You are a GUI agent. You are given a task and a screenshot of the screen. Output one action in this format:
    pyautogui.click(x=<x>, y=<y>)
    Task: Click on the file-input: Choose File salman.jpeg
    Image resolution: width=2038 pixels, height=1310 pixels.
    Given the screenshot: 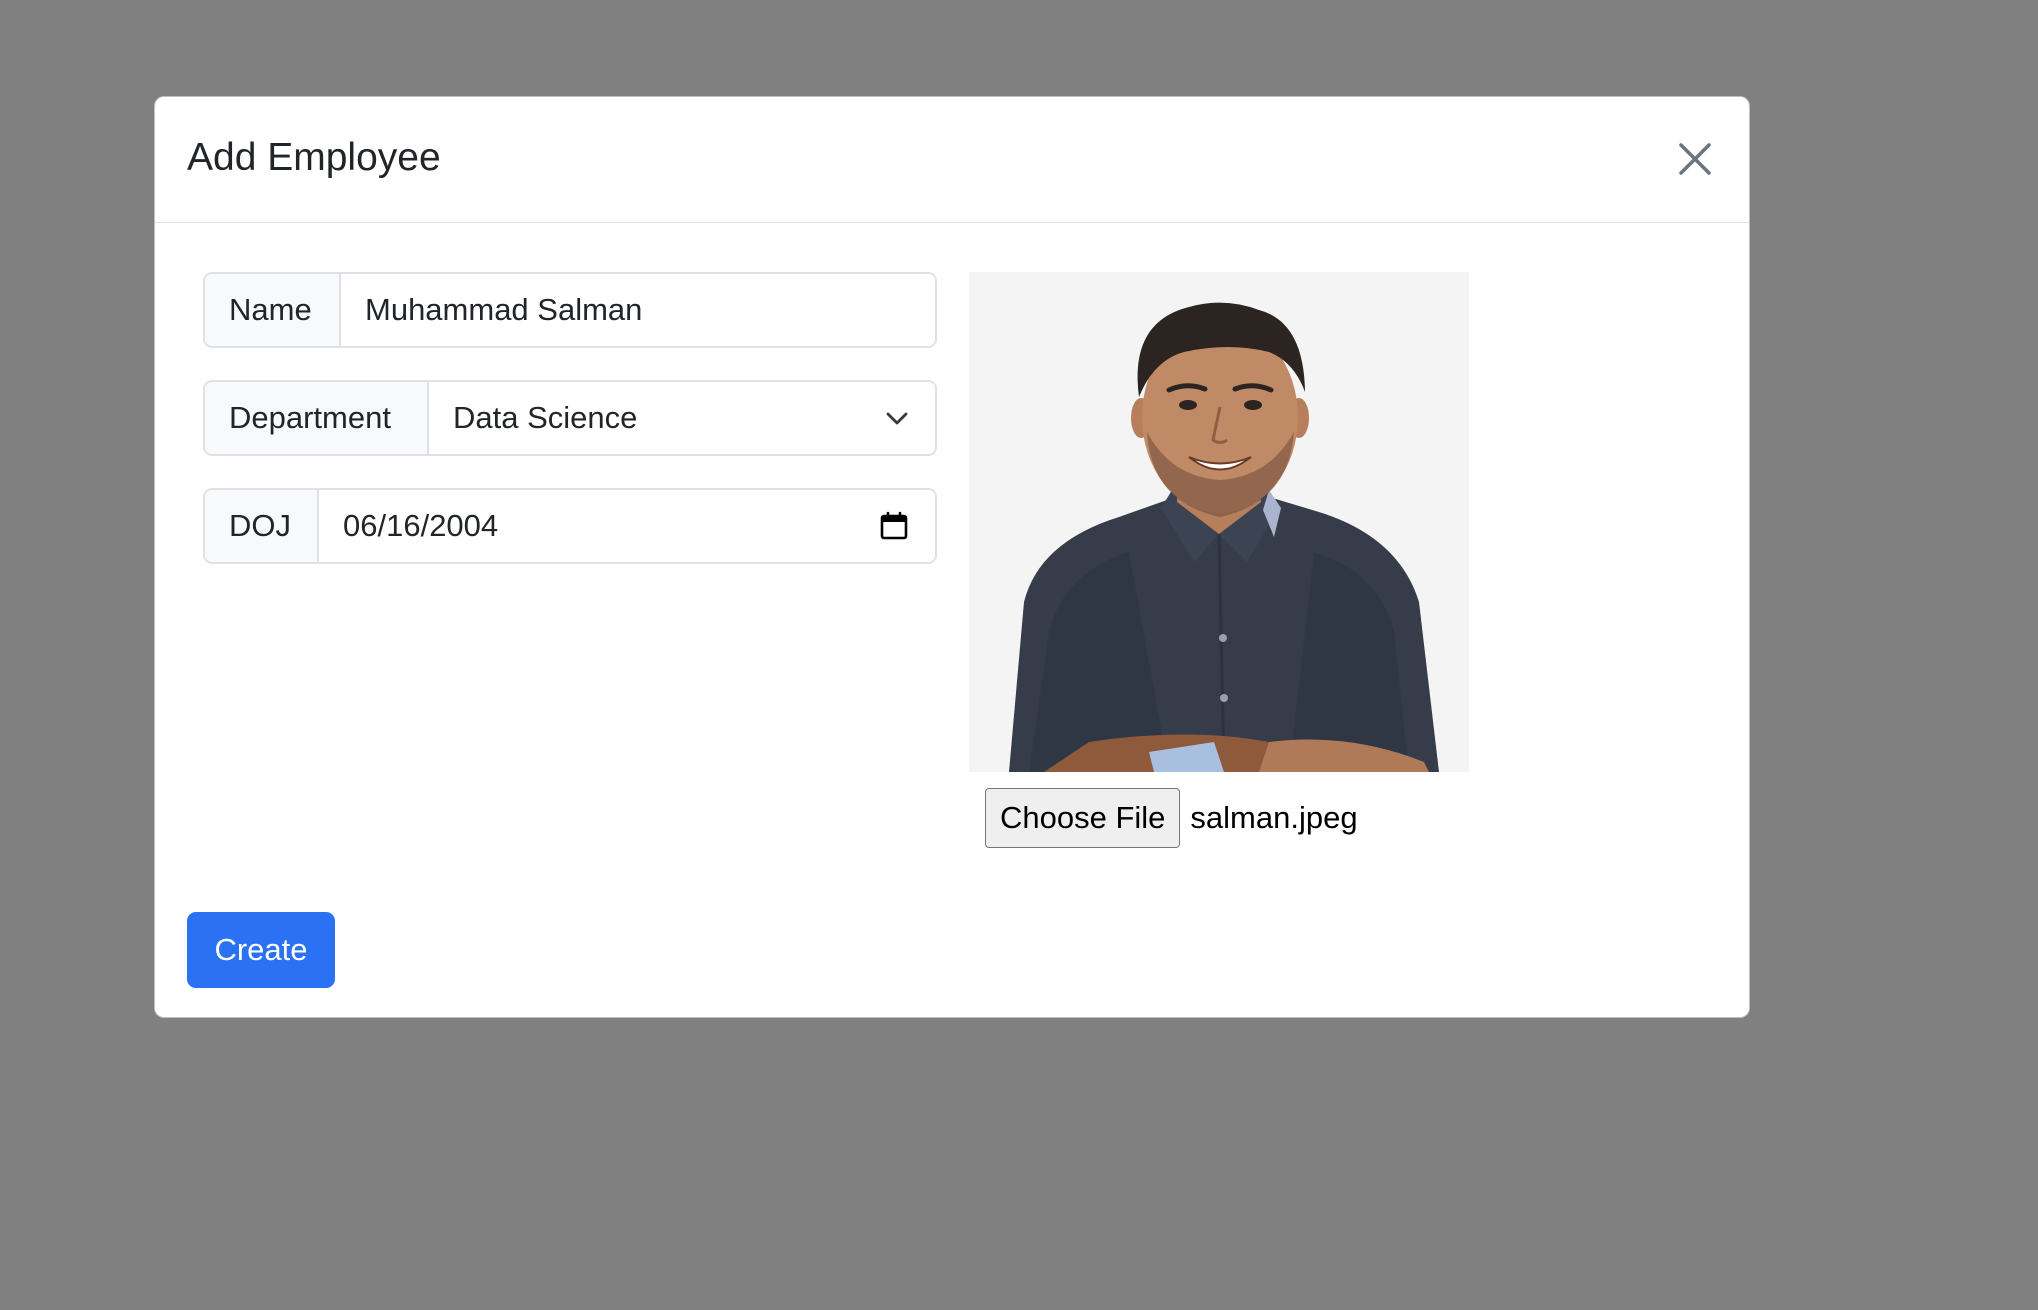 What is the action you would take?
    pyautogui.click(x=1171, y=818)
    